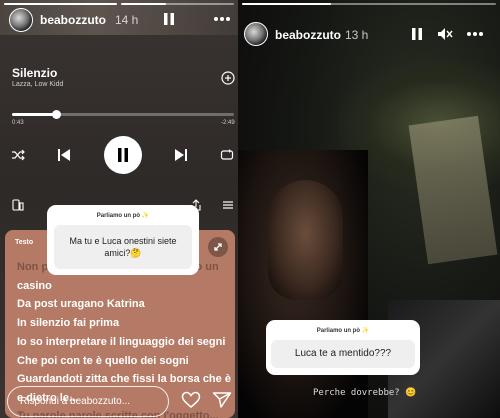 The width and height of the screenshot is (500, 418). I want to click on remaining-time: -2:49, so click(228, 123).